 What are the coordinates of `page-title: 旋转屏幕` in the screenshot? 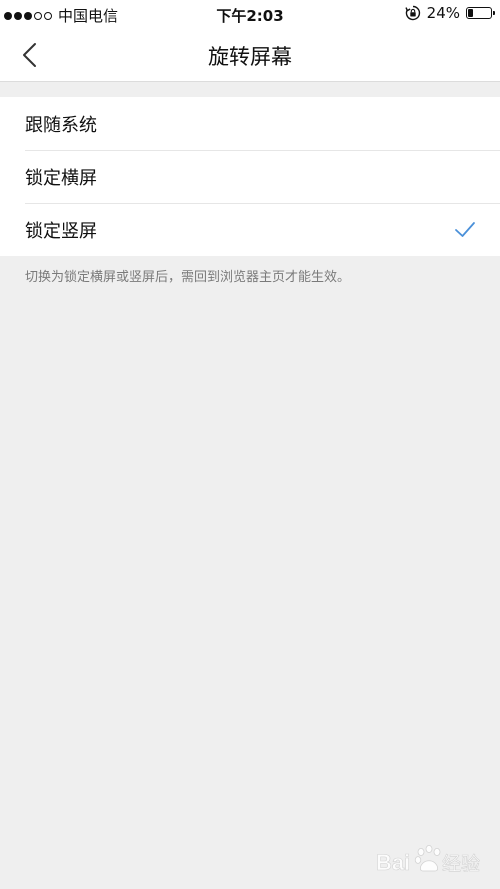 It's located at (250, 57).